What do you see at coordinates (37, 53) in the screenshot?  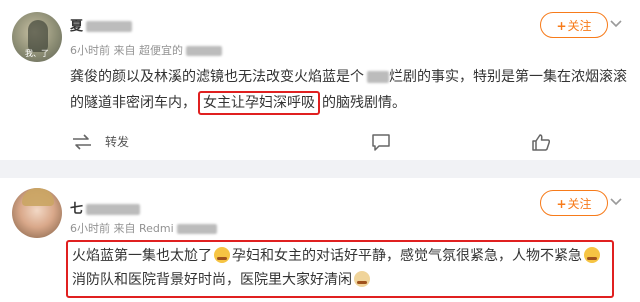 I see `avatar-caption: 我、了` at bounding box center [37, 53].